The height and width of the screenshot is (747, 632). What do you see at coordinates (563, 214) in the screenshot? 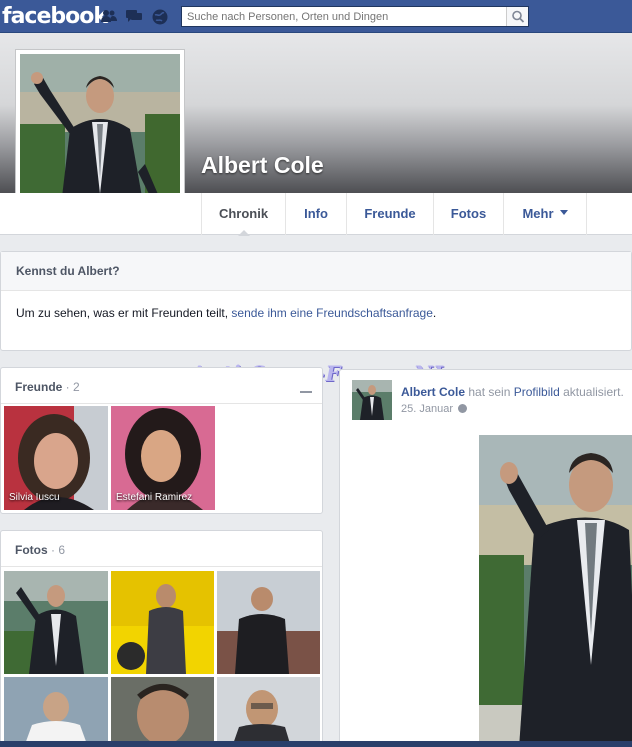
I see `chevron-down-icon` at bounding box center [563, 214].